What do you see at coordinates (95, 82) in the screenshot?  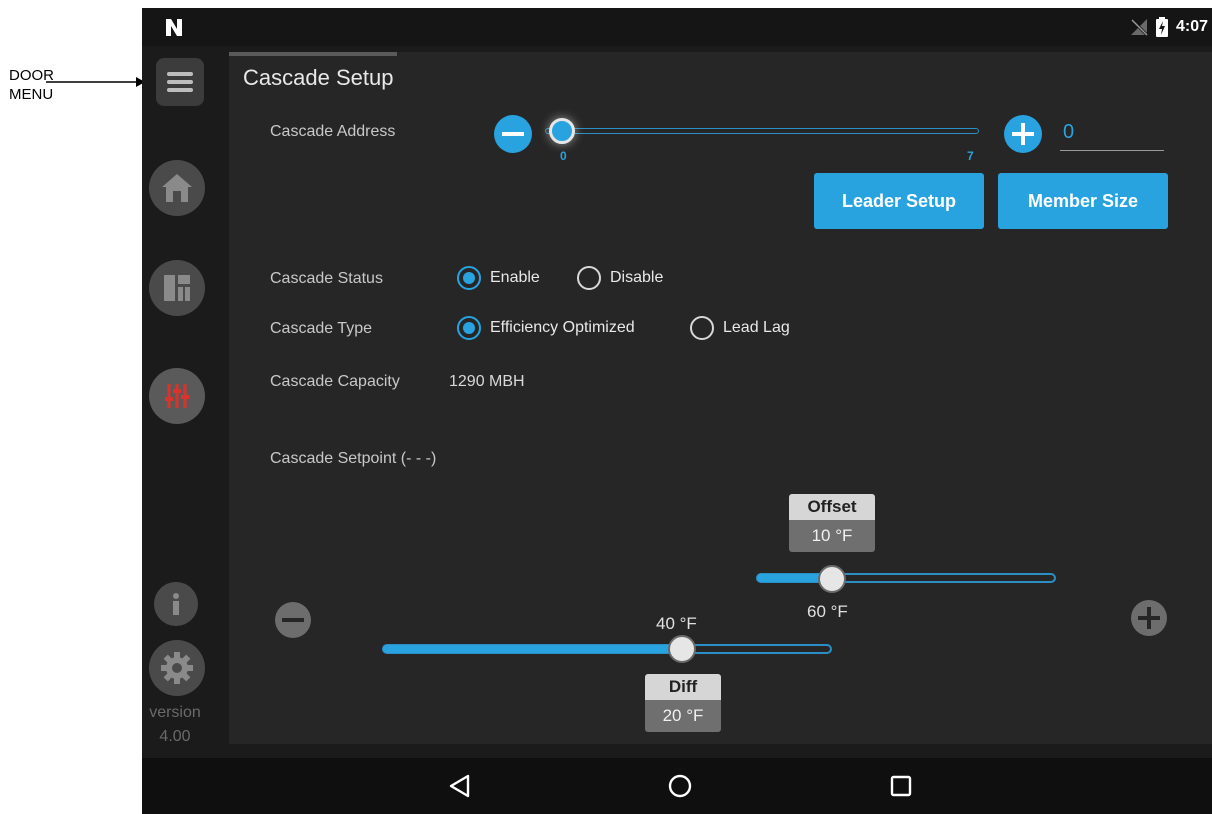 I see `callout-arrow-icon` at bounding box center [95, 82].